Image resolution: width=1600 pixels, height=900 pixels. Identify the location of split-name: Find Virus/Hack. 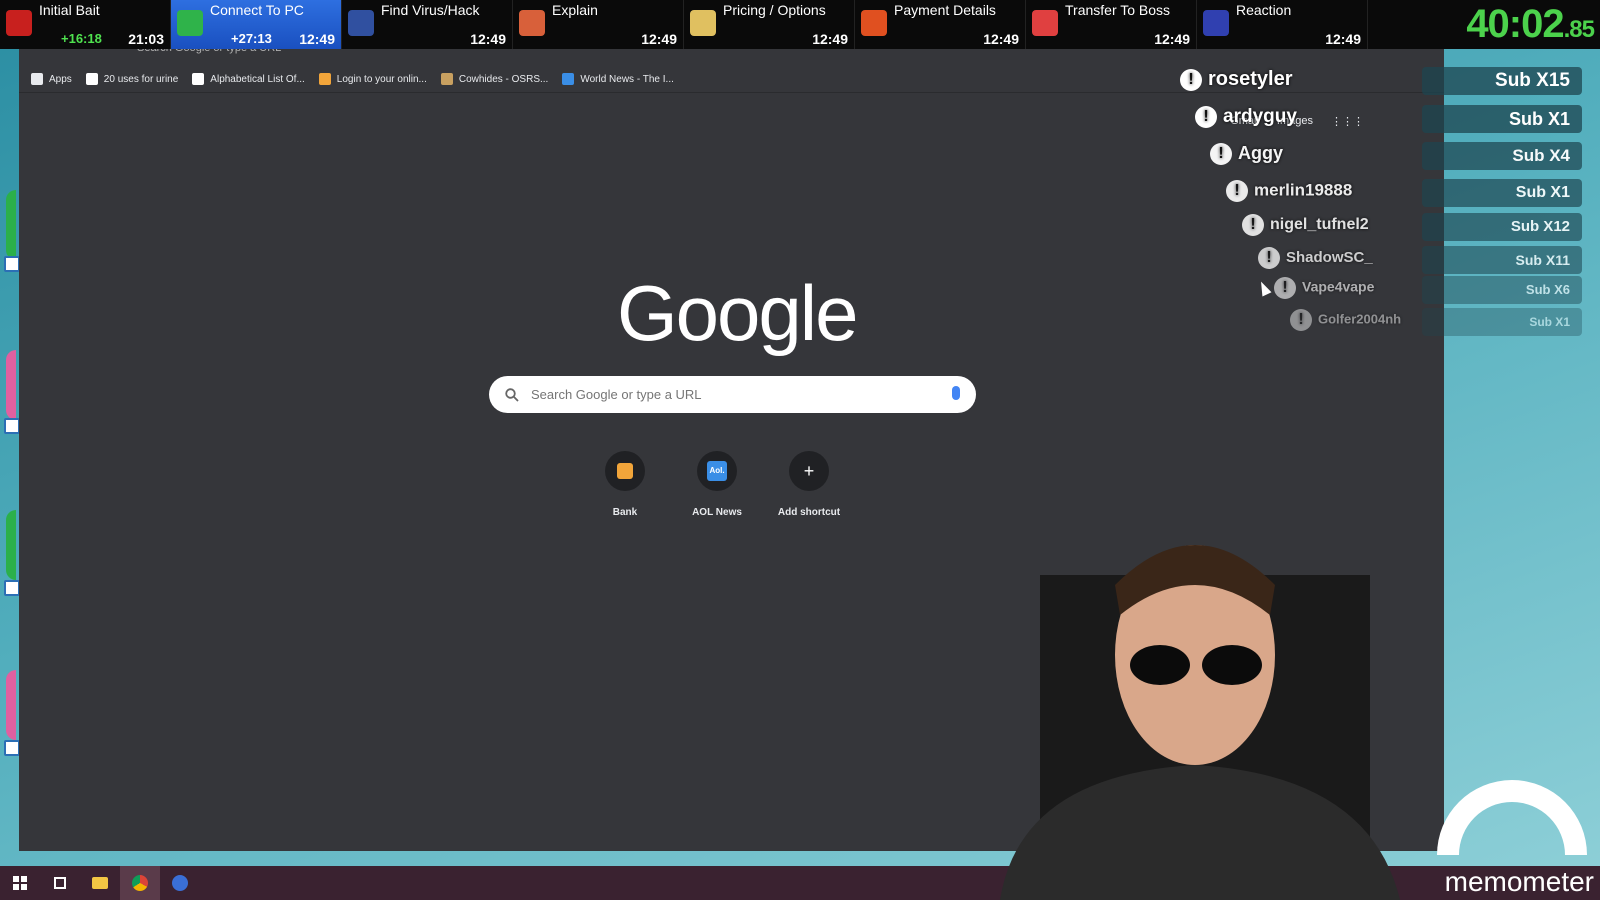
(430, 10).